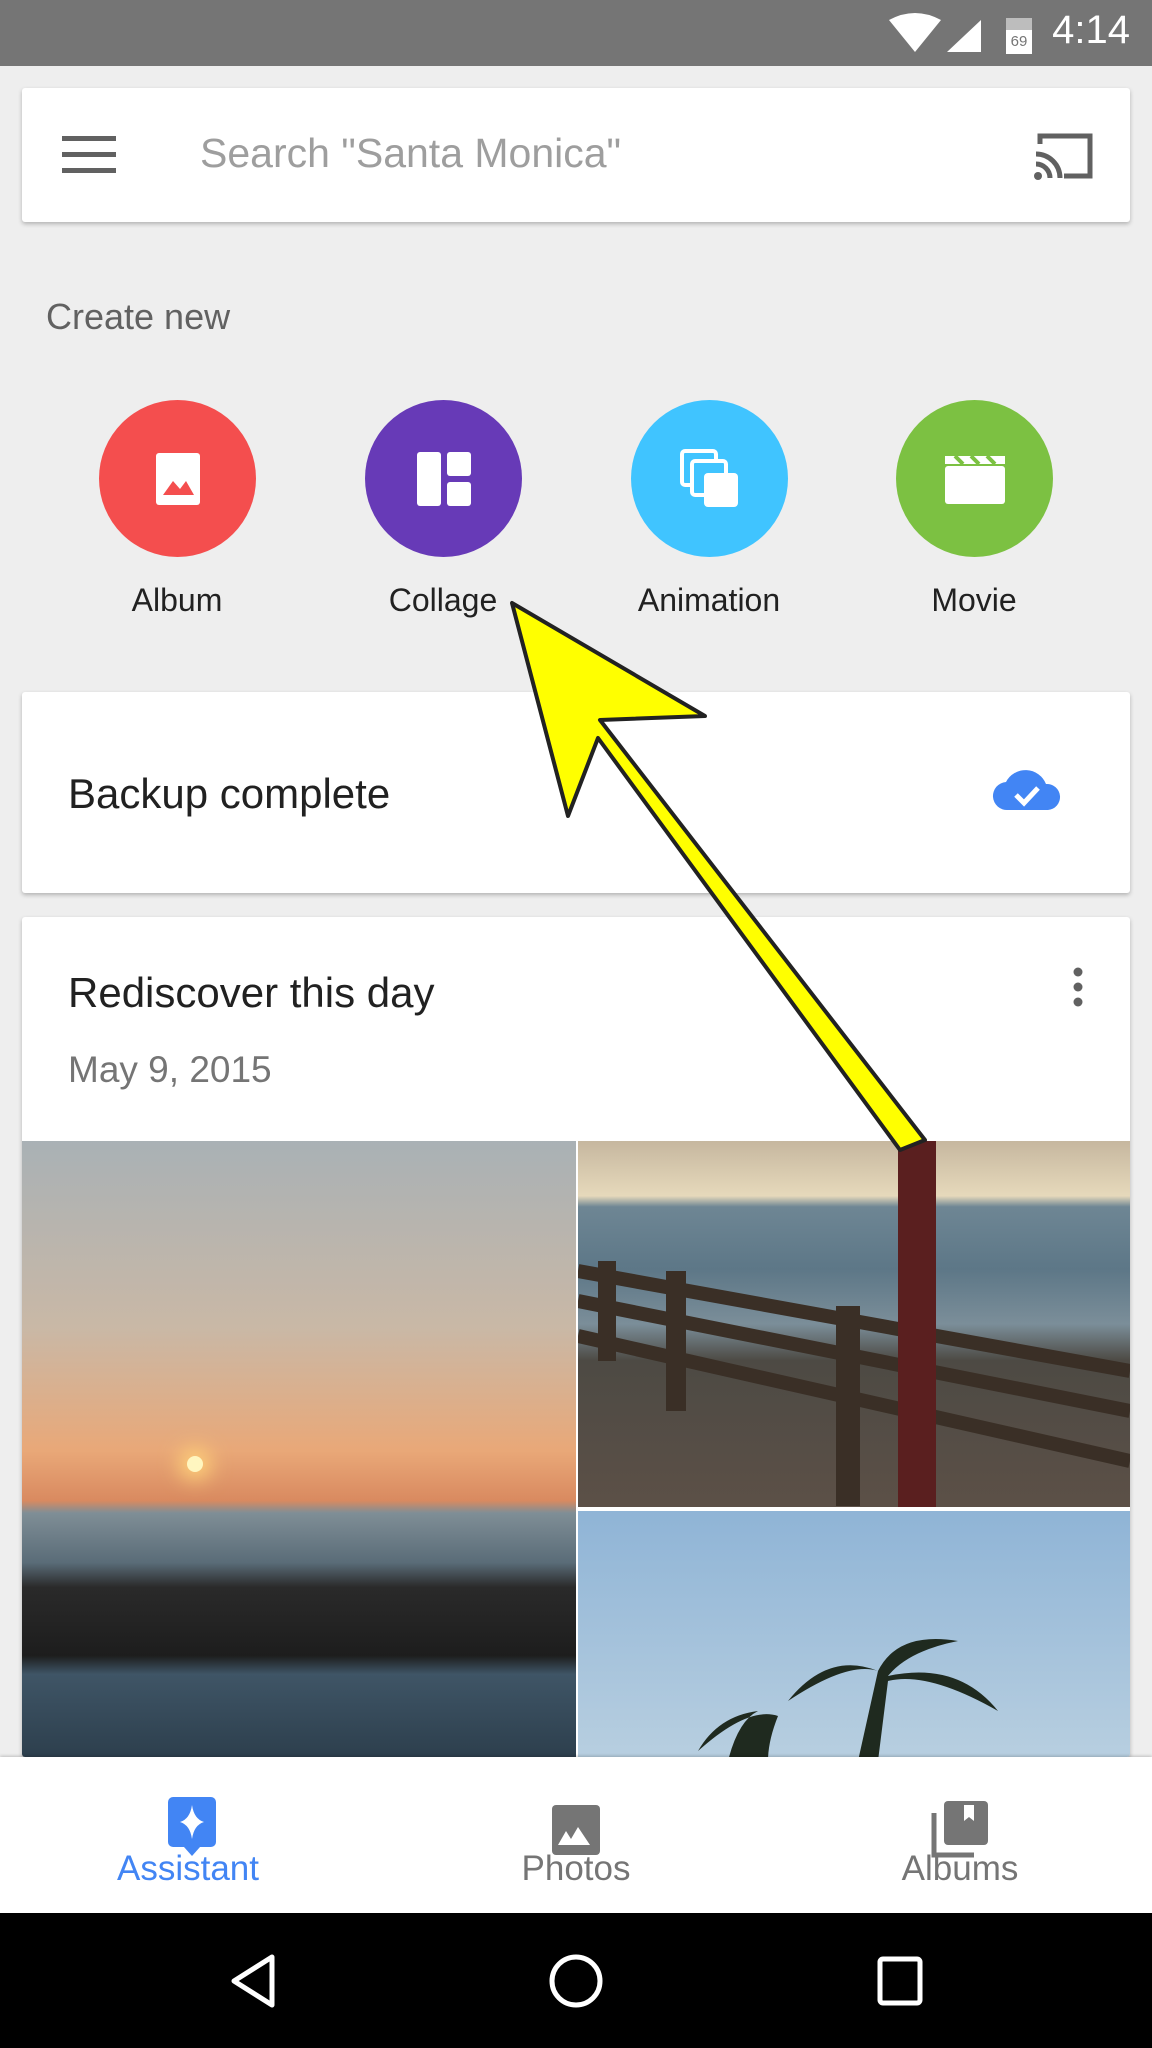  I want to click on nav-albums-label: Albums, so click(960, 1868).